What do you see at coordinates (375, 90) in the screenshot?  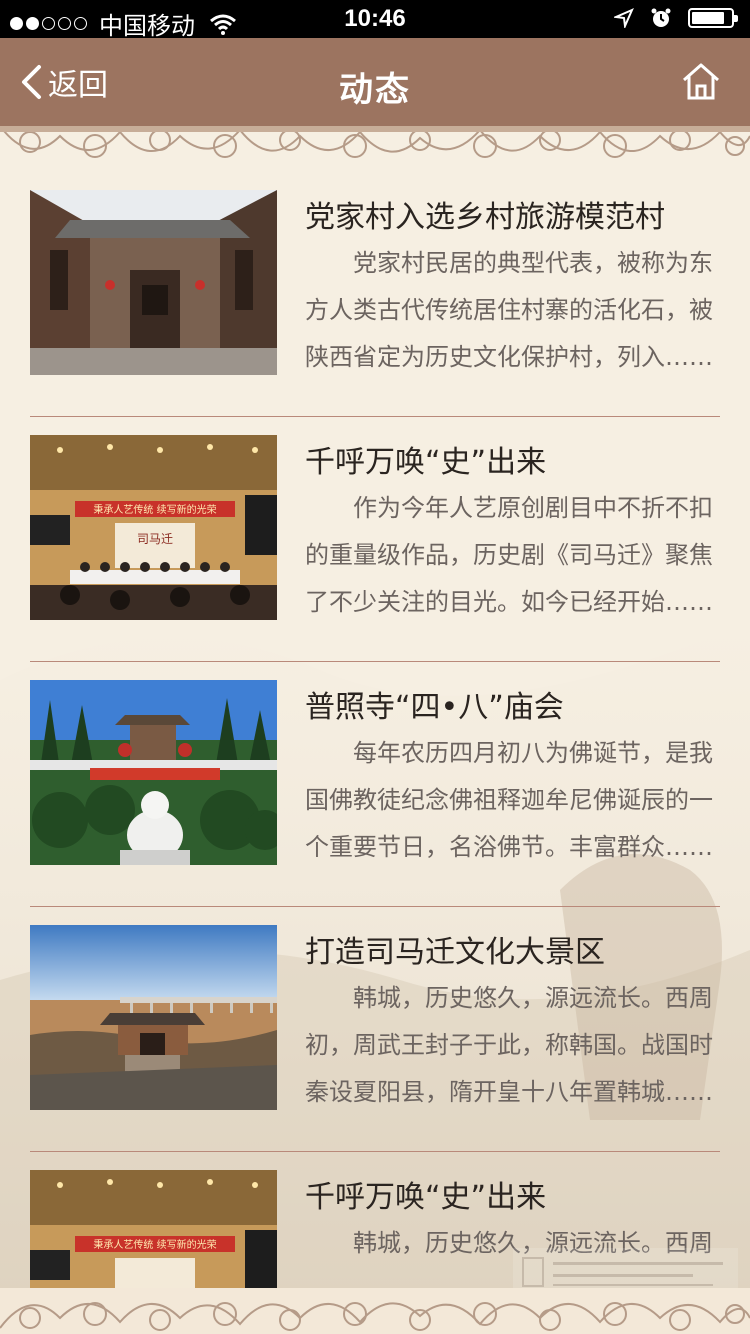 I see `page-title: 动态` at bounding box center [375, 90].